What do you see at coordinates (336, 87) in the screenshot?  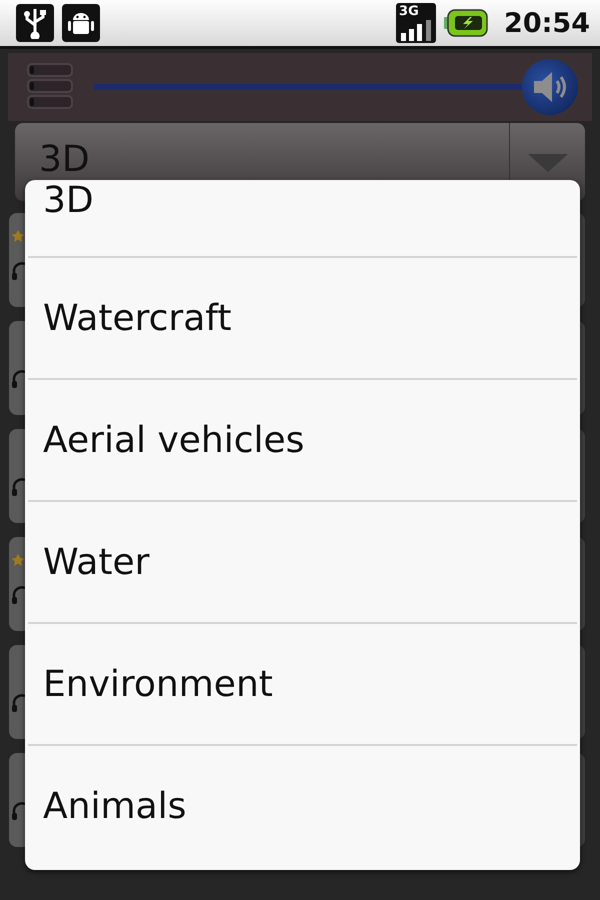 I see `volume-slider` at bounding box center [336, 87].